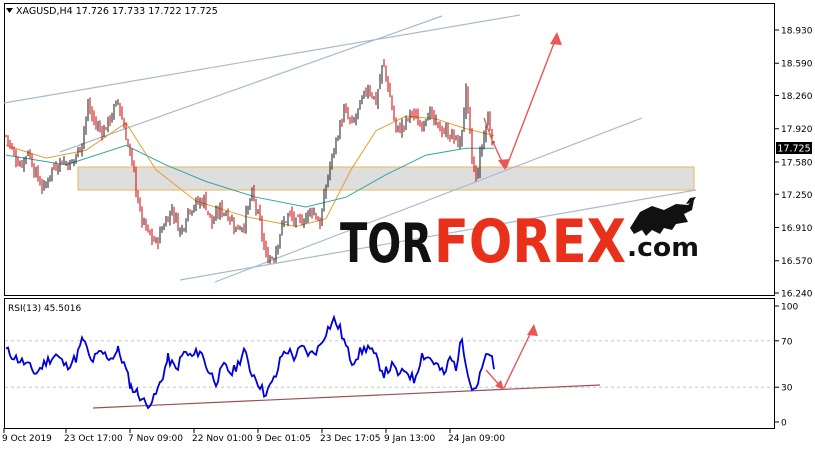 The height and width of the screenshot is (453, 815). I want to click on price-tick-label: 16.570, so click(797, 262).